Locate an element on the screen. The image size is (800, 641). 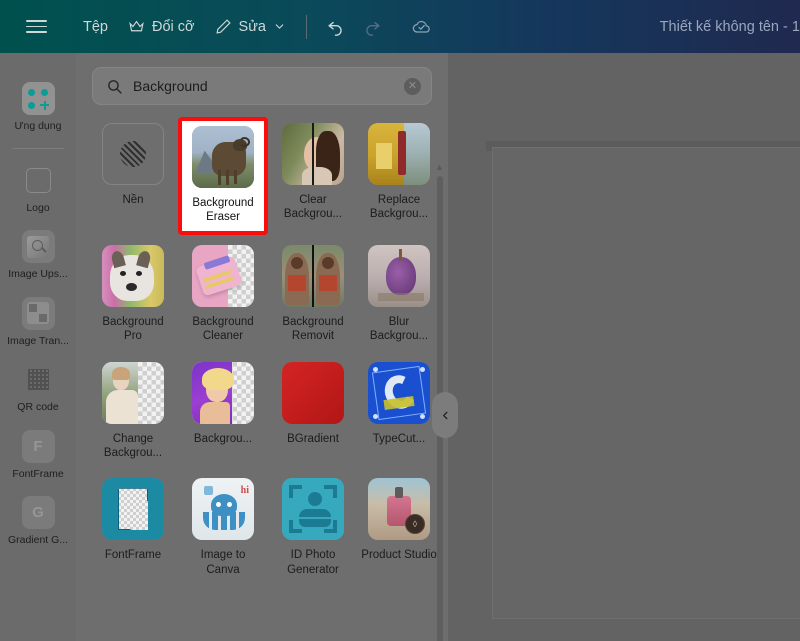
app-thumb-woman-pair-photo is located at coordinates (313, 275).